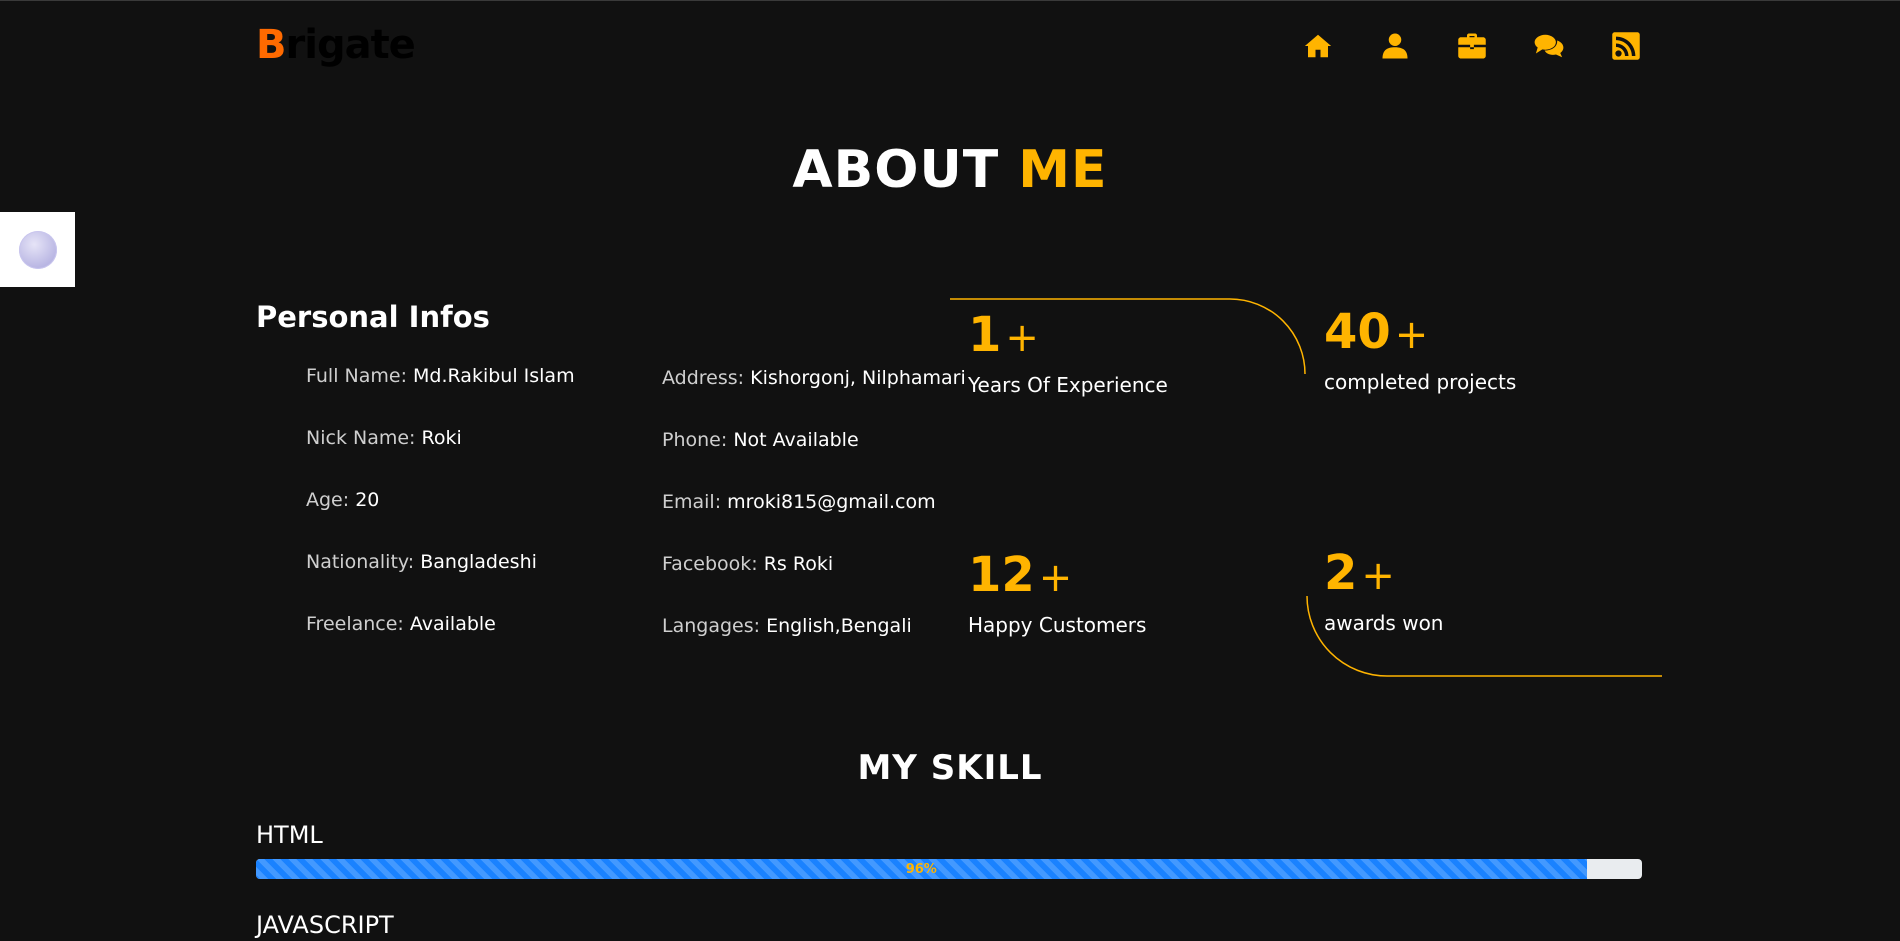 This screenshot has width=1900, height=941. Describe the element at coordinates (831, 502) in the screenshot. I see `info-value: mroki815@gmail.com` at that location.